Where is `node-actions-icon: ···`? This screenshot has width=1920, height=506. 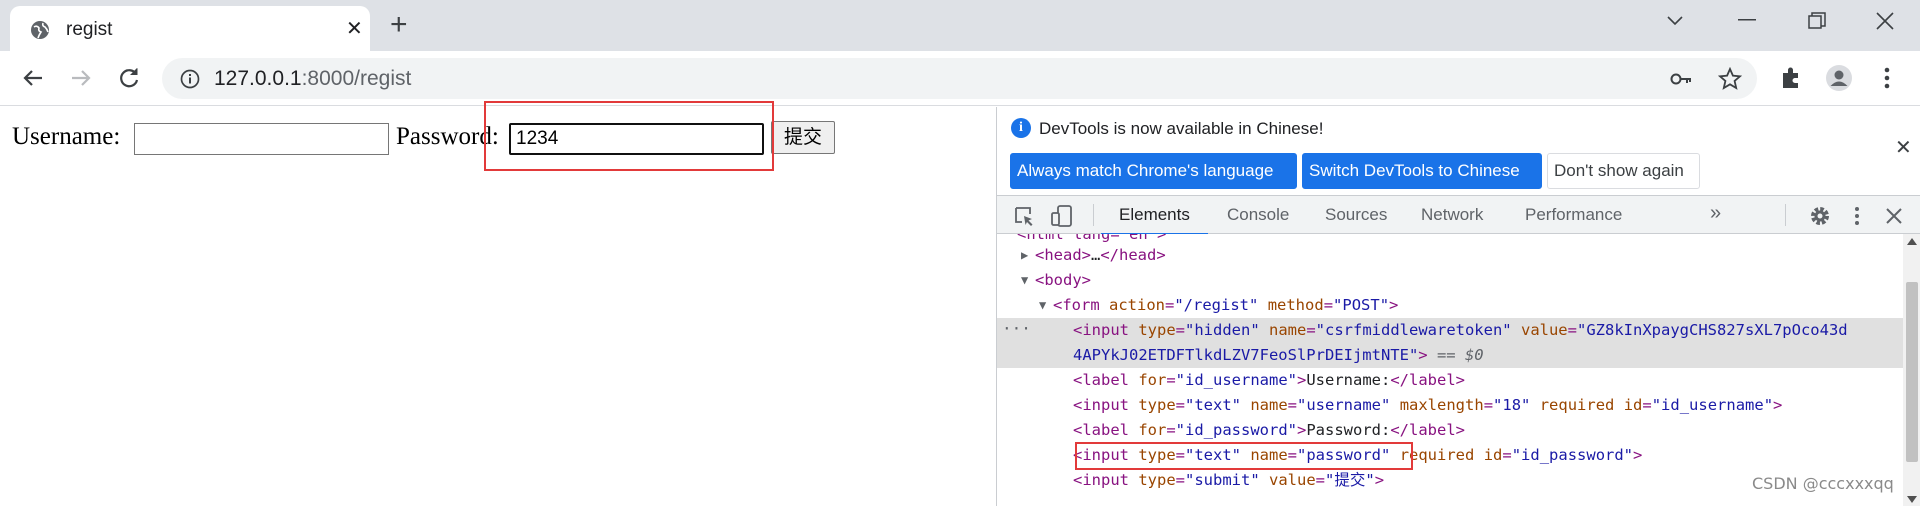 node-actions-icon: ··· is located at coordinates (1016, 328).